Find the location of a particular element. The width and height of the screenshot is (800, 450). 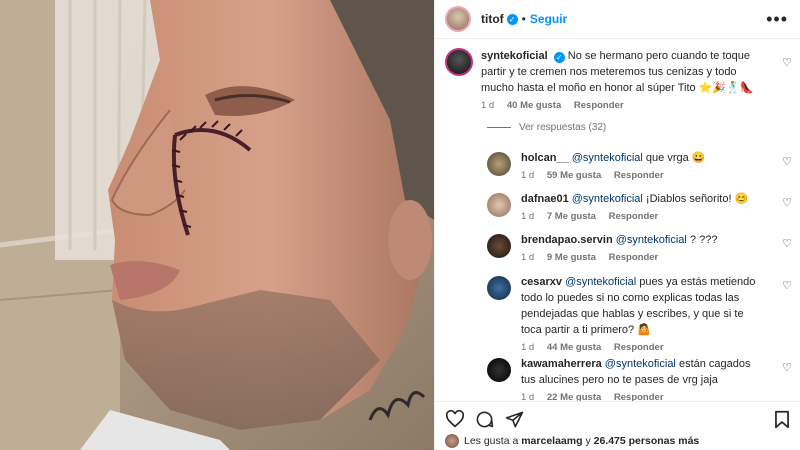

view-replies: Ver respuestas (32) is located at coordinates (546, 127).